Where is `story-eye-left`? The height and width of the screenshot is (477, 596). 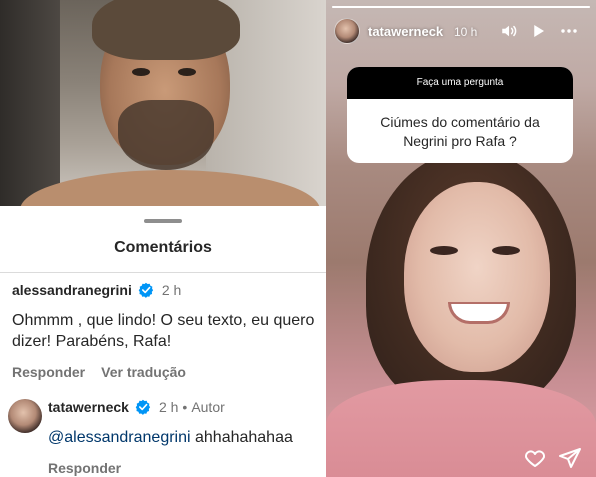 story-eye-left is located at coordinates (444, 250).